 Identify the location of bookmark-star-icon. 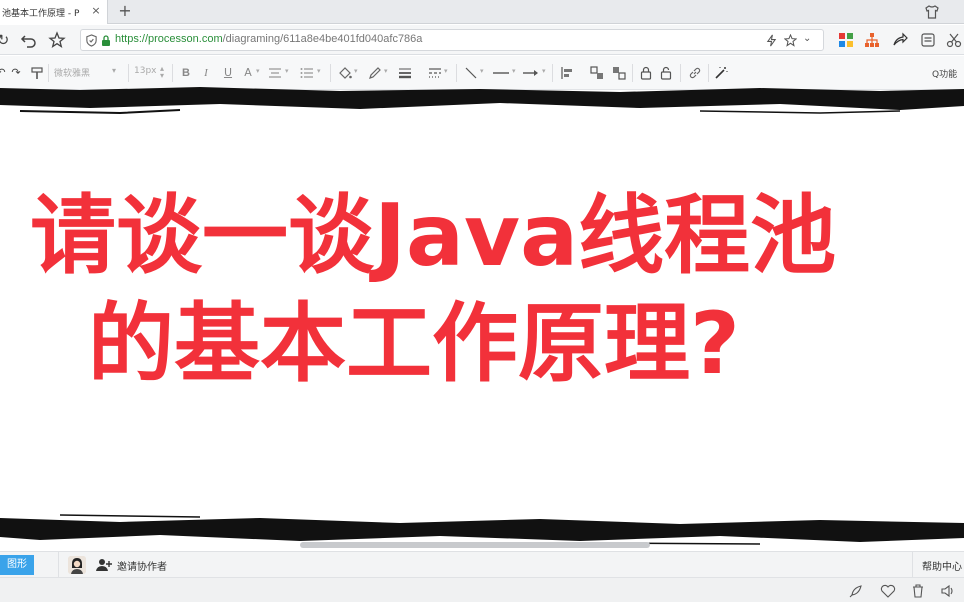
(790, 40).